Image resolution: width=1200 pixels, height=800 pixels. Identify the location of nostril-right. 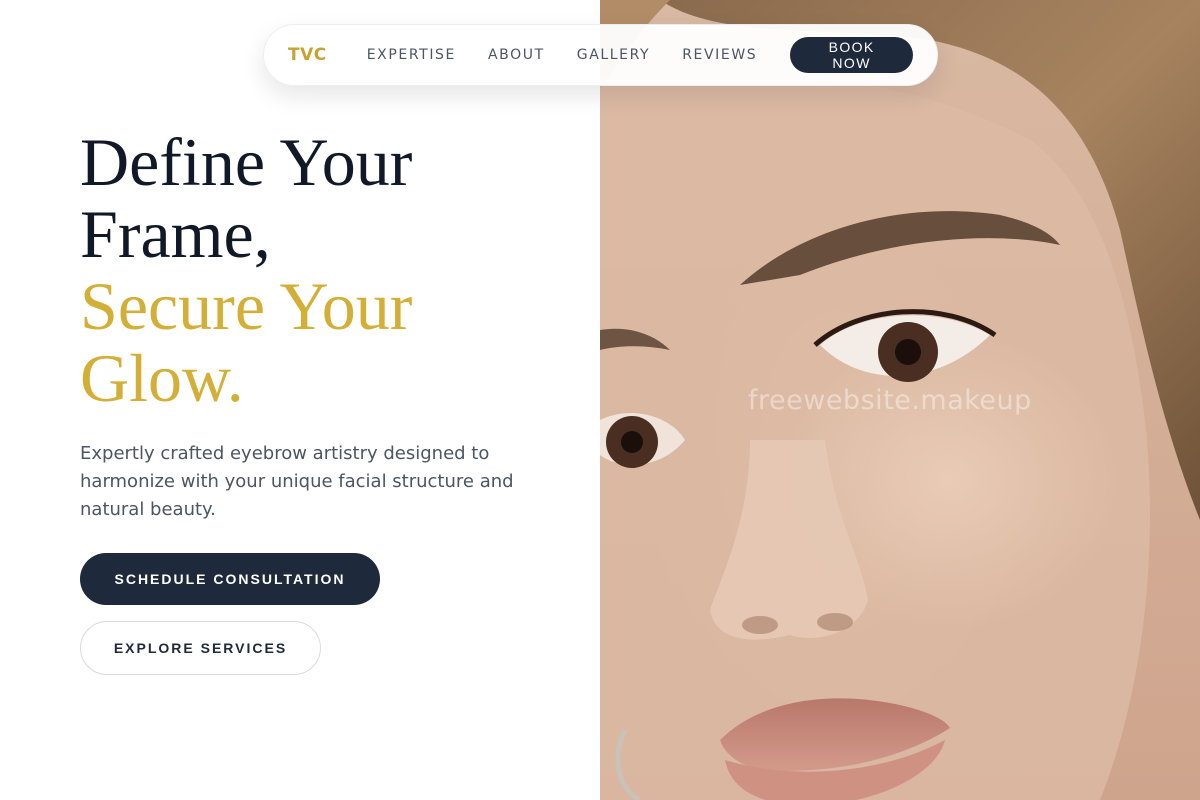
(835, 622).